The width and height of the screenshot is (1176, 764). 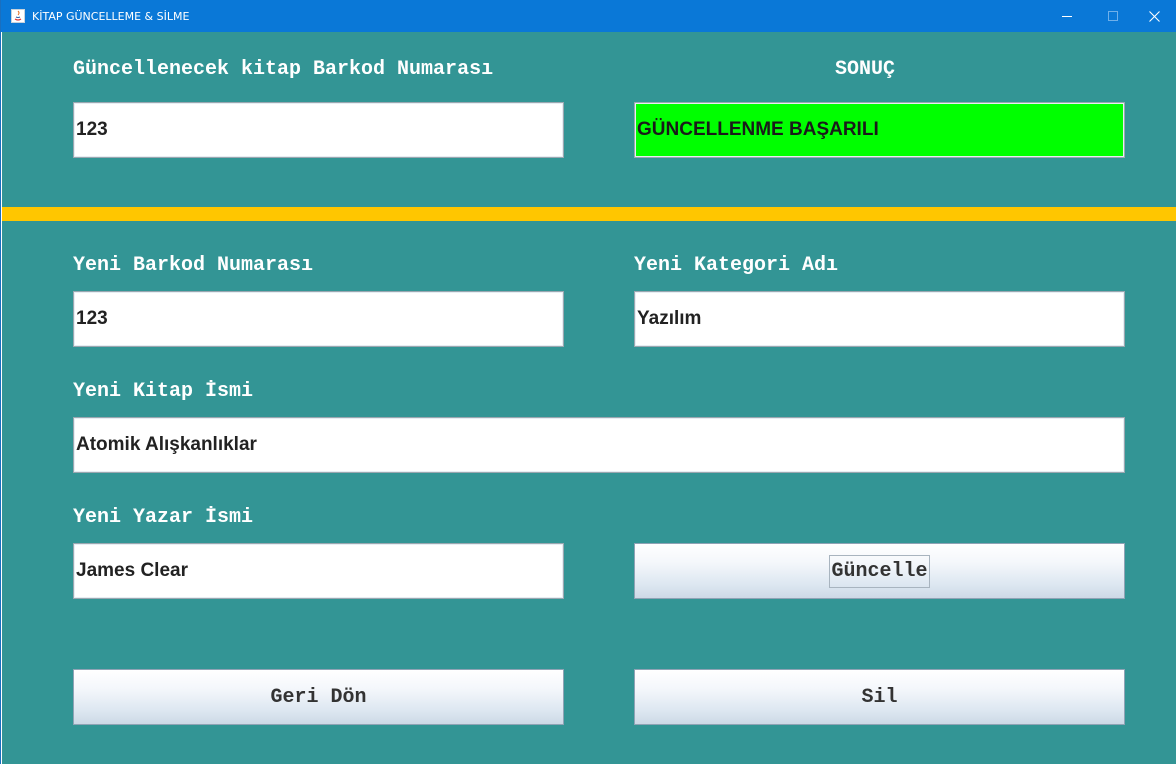 I want to click on delete-button: Sil, so click(x=879, y=697).